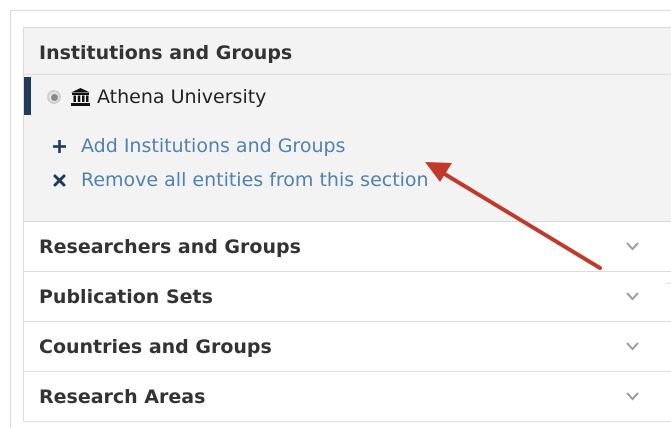  I want to click on edge-divider, so click(668, 291).